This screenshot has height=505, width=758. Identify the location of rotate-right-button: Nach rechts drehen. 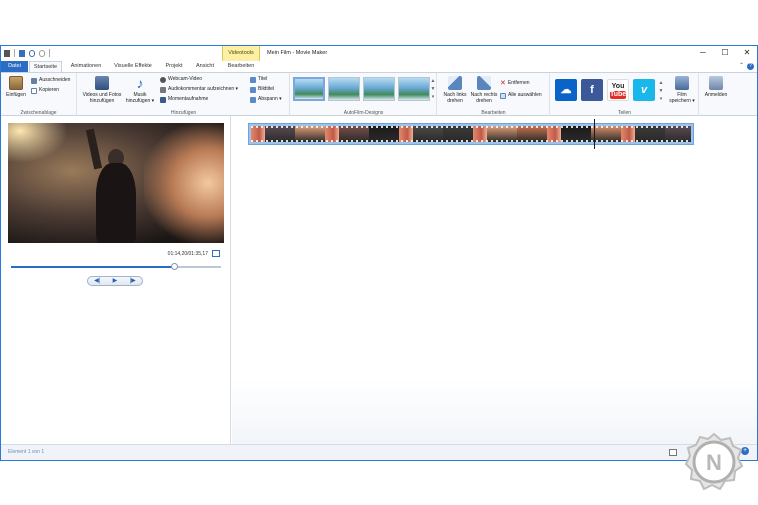
(484, 90).